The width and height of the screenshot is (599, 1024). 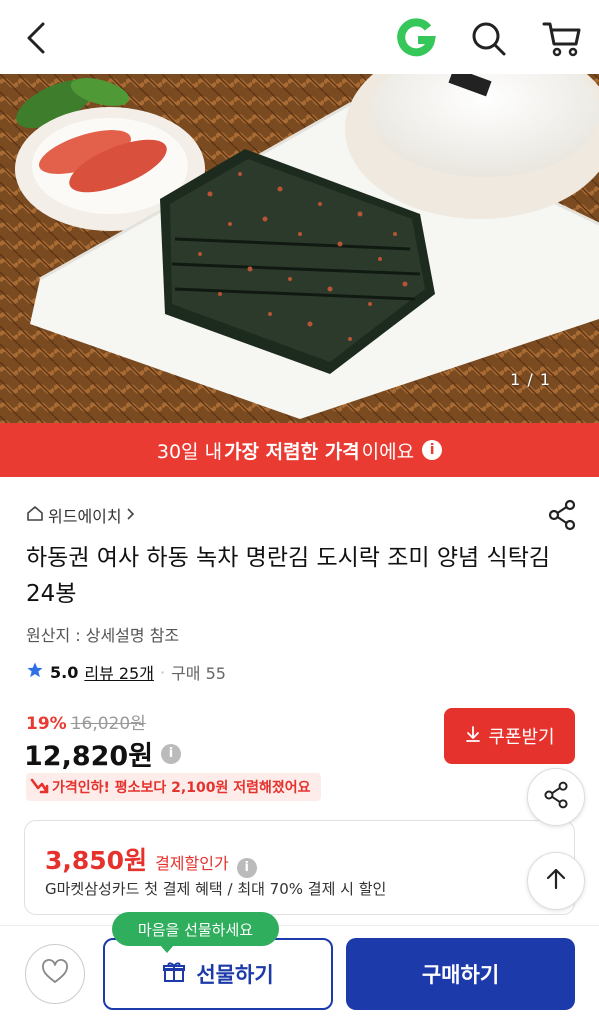 I want to click on discount-percent: 19%, so click(x=46, y=724).